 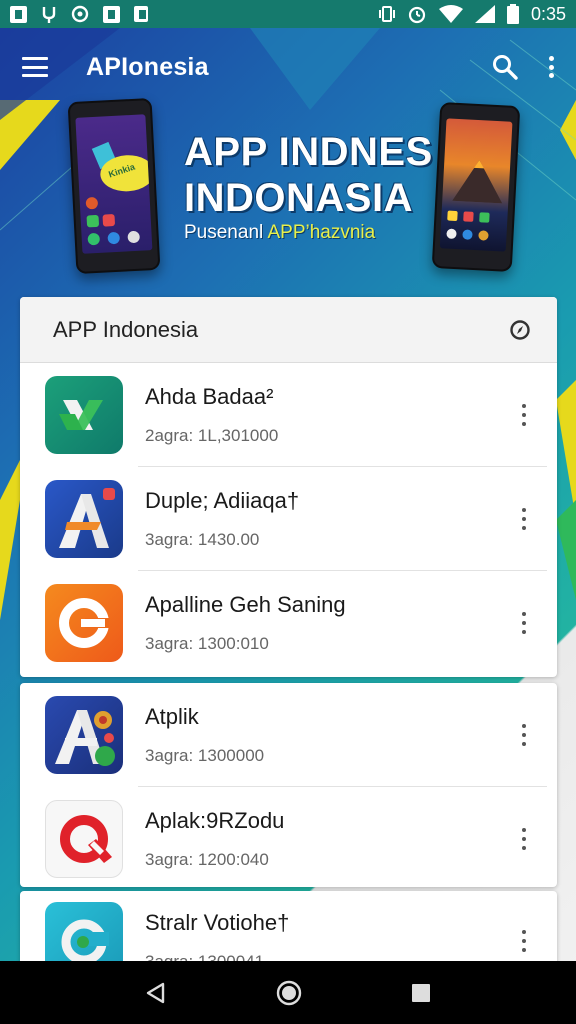 I want to click on app-name: Ahda Badaa², so click(x=209, y=396).